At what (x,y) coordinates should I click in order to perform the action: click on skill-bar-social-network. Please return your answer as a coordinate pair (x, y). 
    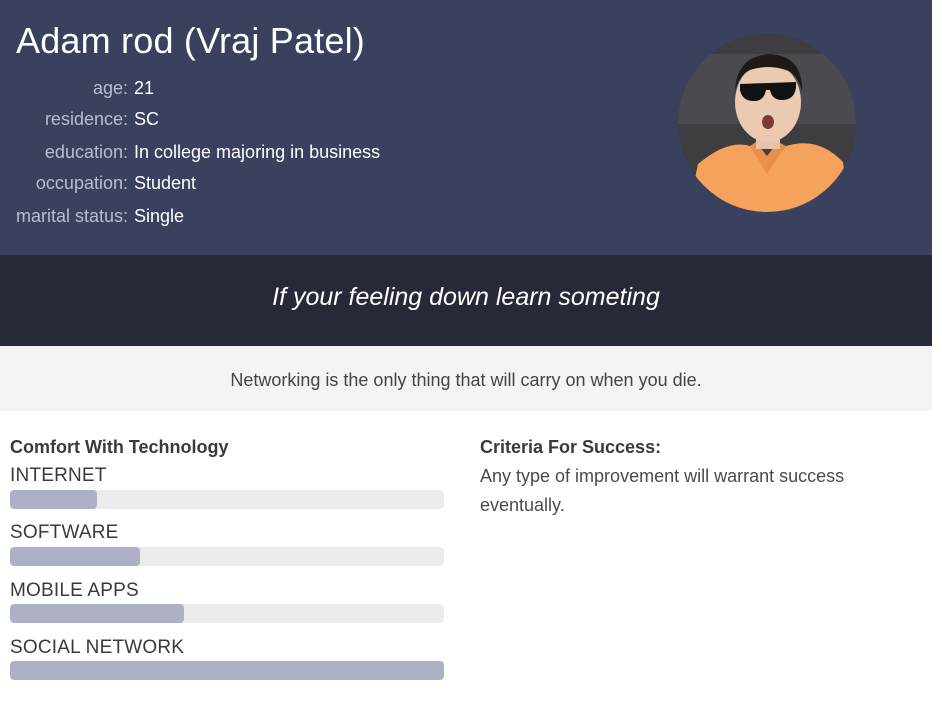
    Looking at the image, I should click on (227, 670).